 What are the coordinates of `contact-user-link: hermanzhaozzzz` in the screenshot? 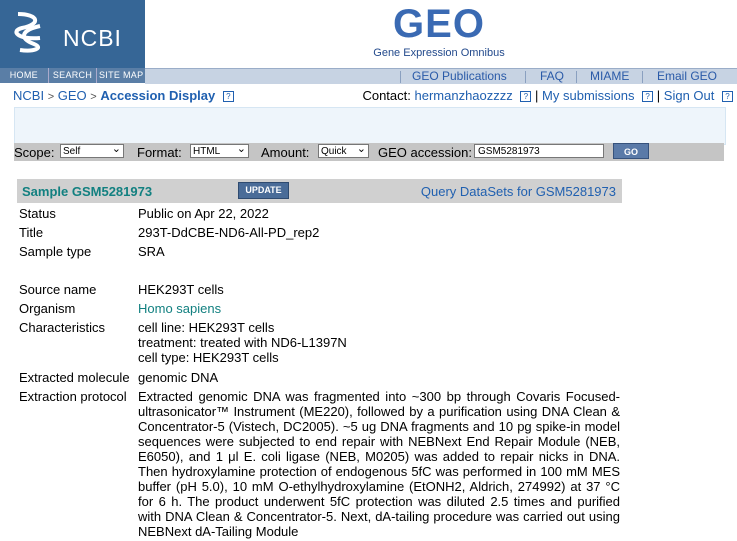 It's located at (464, 95).